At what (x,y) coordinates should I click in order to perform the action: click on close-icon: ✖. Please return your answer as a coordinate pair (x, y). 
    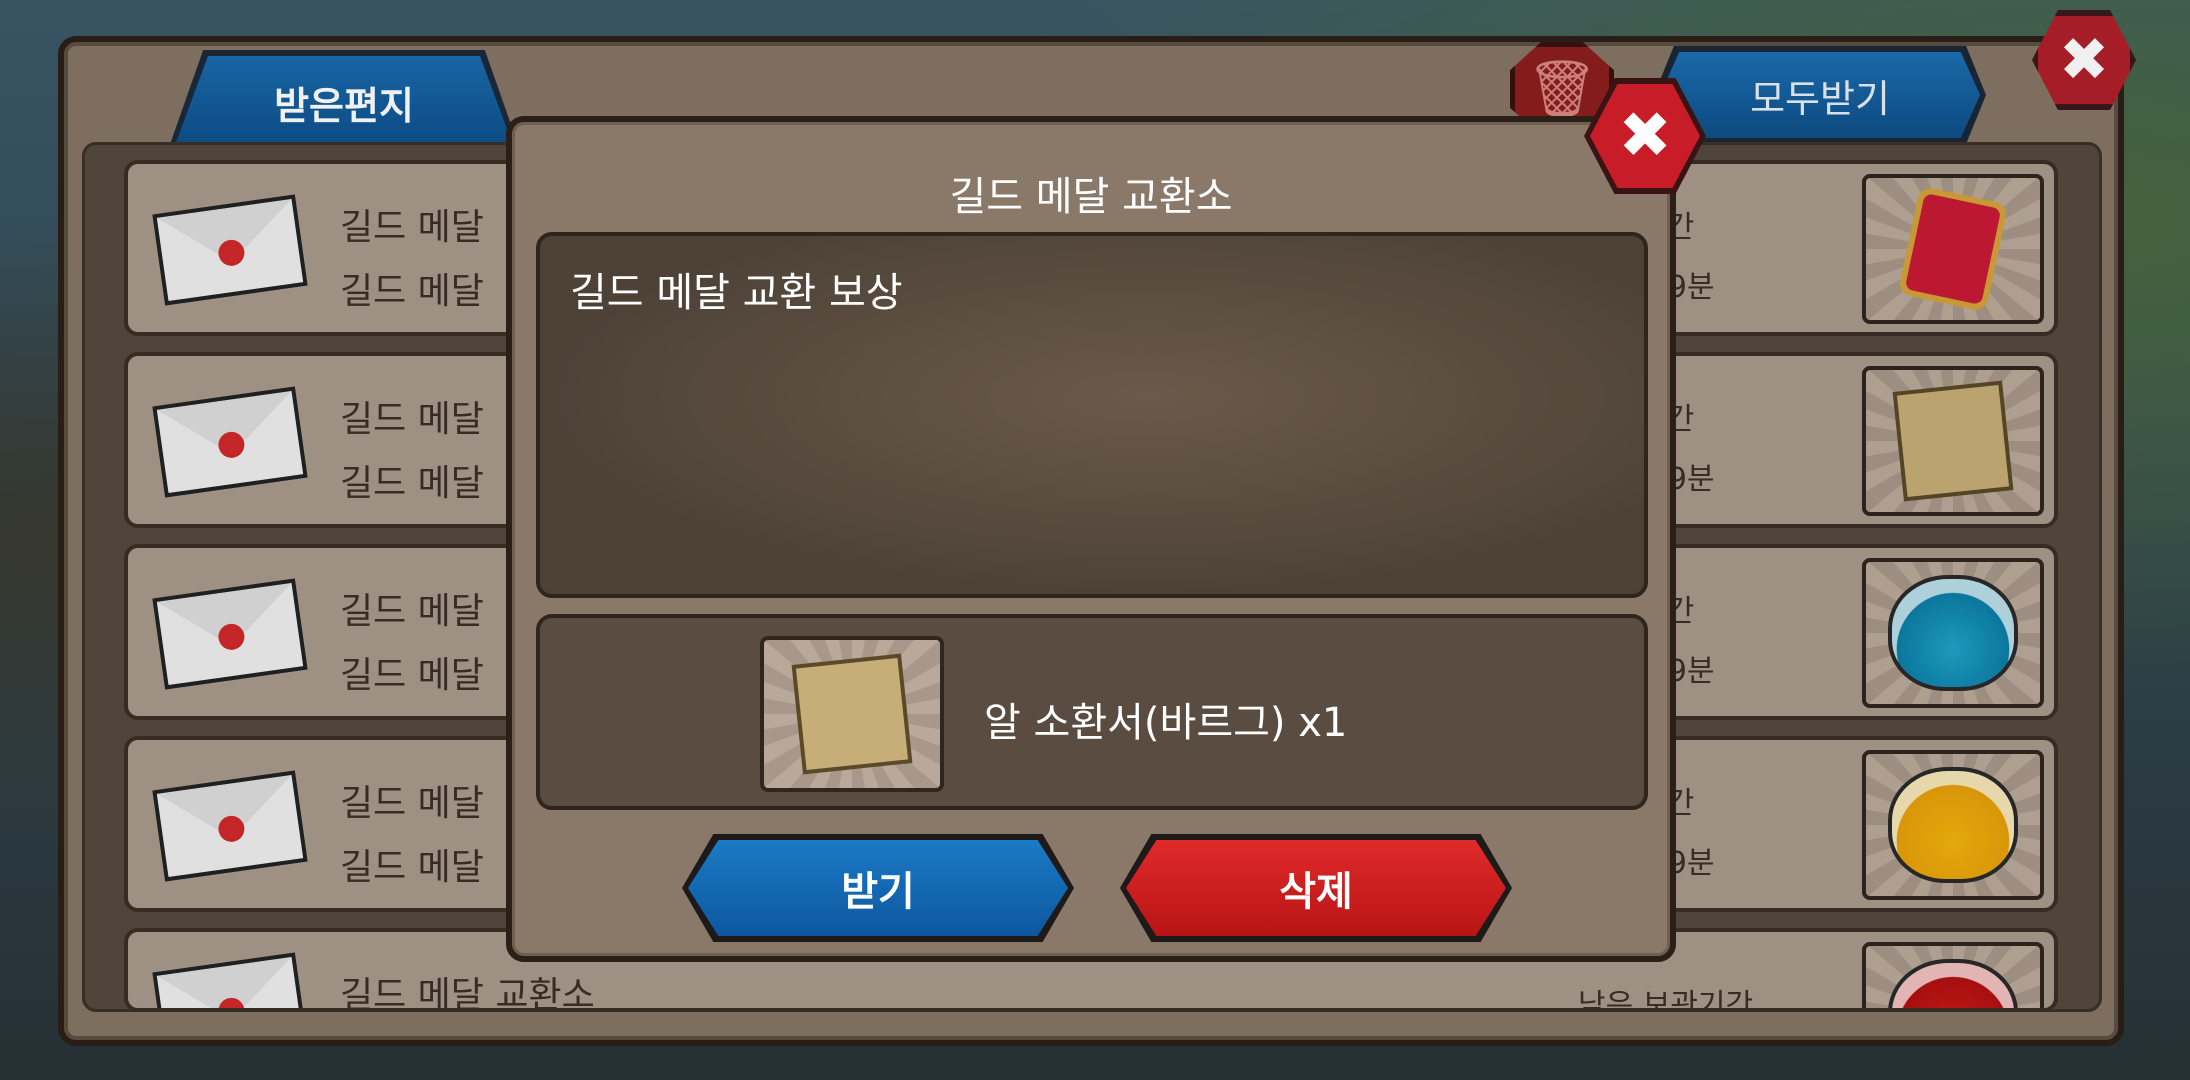
    Looking at the image, I should click on (1645, 136).